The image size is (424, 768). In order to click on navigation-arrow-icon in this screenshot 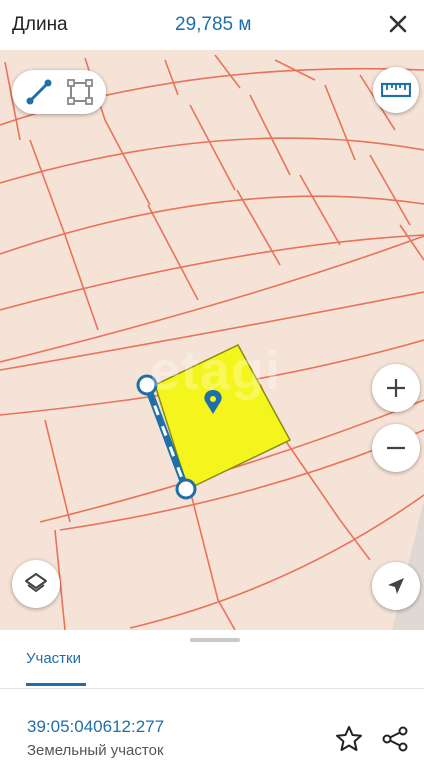, I will do `click(396, 586)`.